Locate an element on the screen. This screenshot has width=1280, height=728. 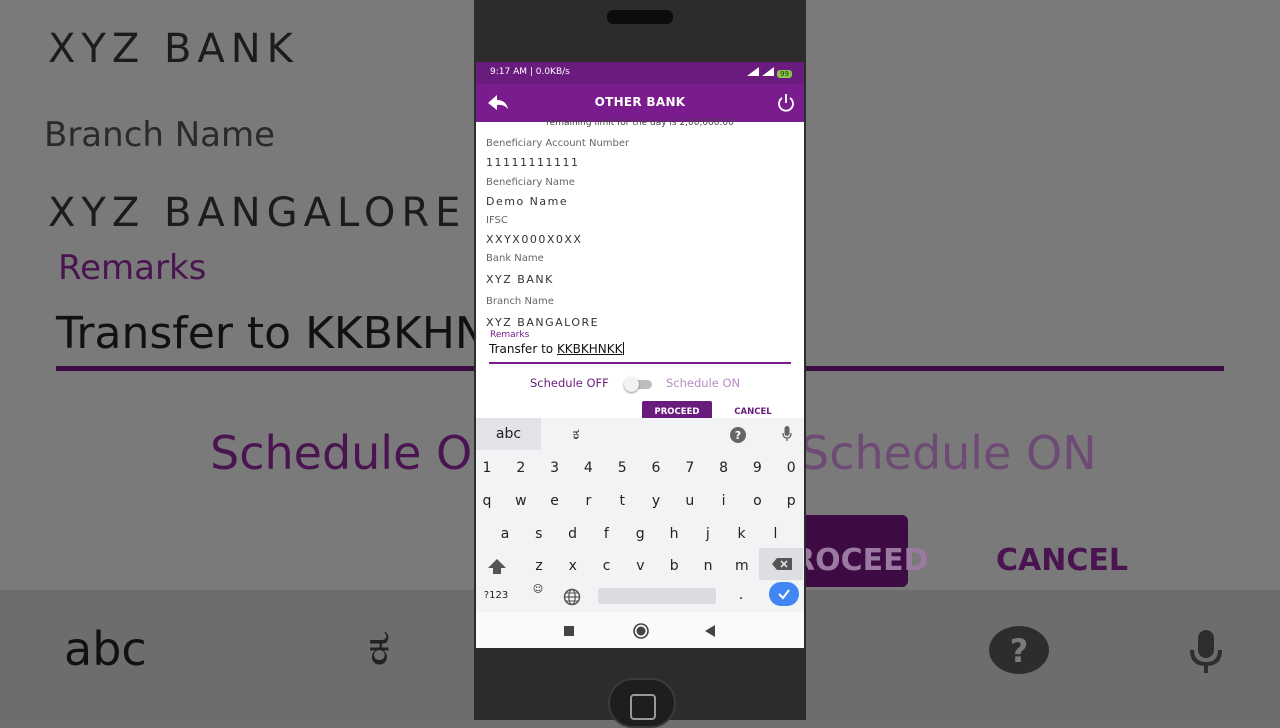
key-b: b is located at coordinates (674, 566).